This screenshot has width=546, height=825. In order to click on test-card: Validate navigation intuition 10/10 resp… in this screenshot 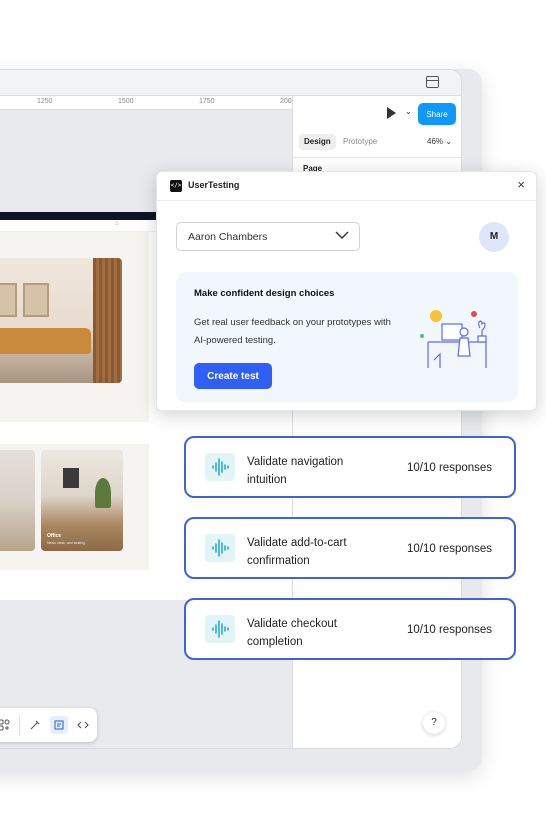, I will do `click(350, 467)`.